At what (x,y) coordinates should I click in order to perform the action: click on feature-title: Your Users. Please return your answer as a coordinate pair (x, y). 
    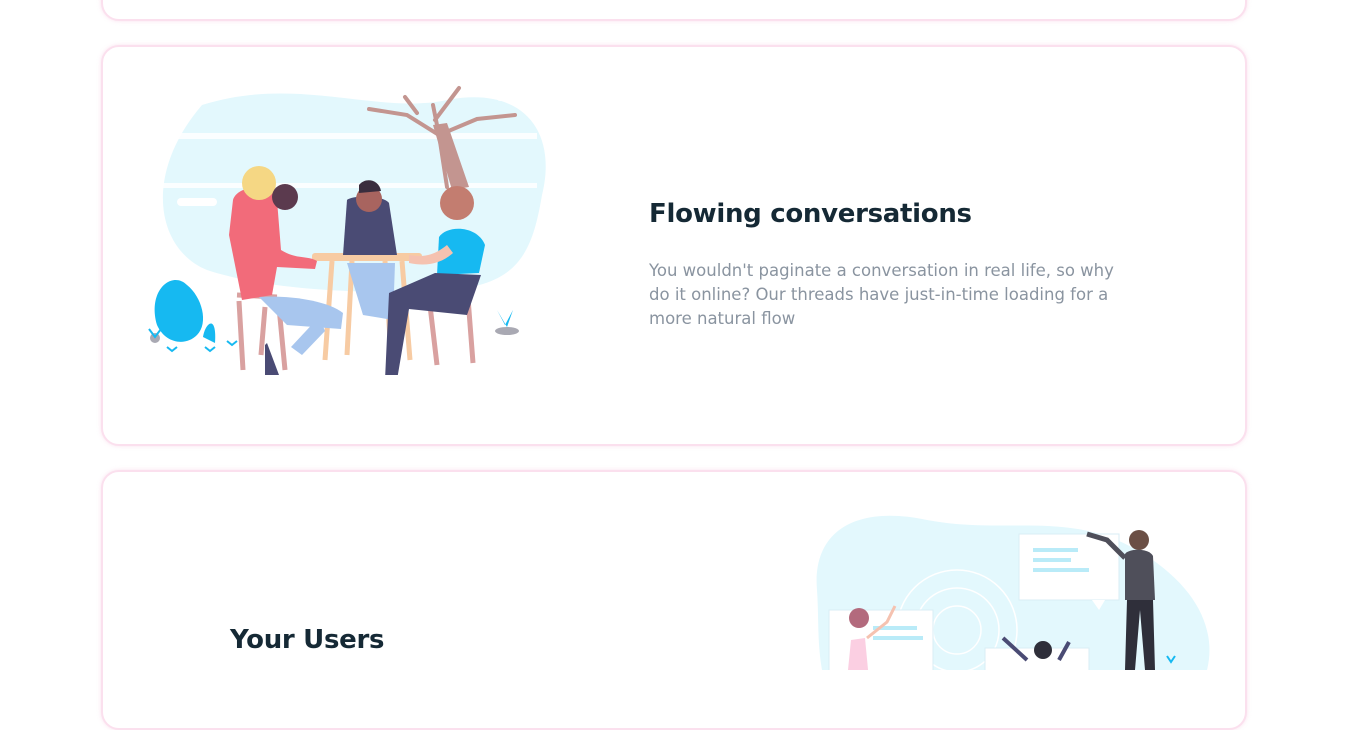
    Looking at the image, I should click on (307, 640).